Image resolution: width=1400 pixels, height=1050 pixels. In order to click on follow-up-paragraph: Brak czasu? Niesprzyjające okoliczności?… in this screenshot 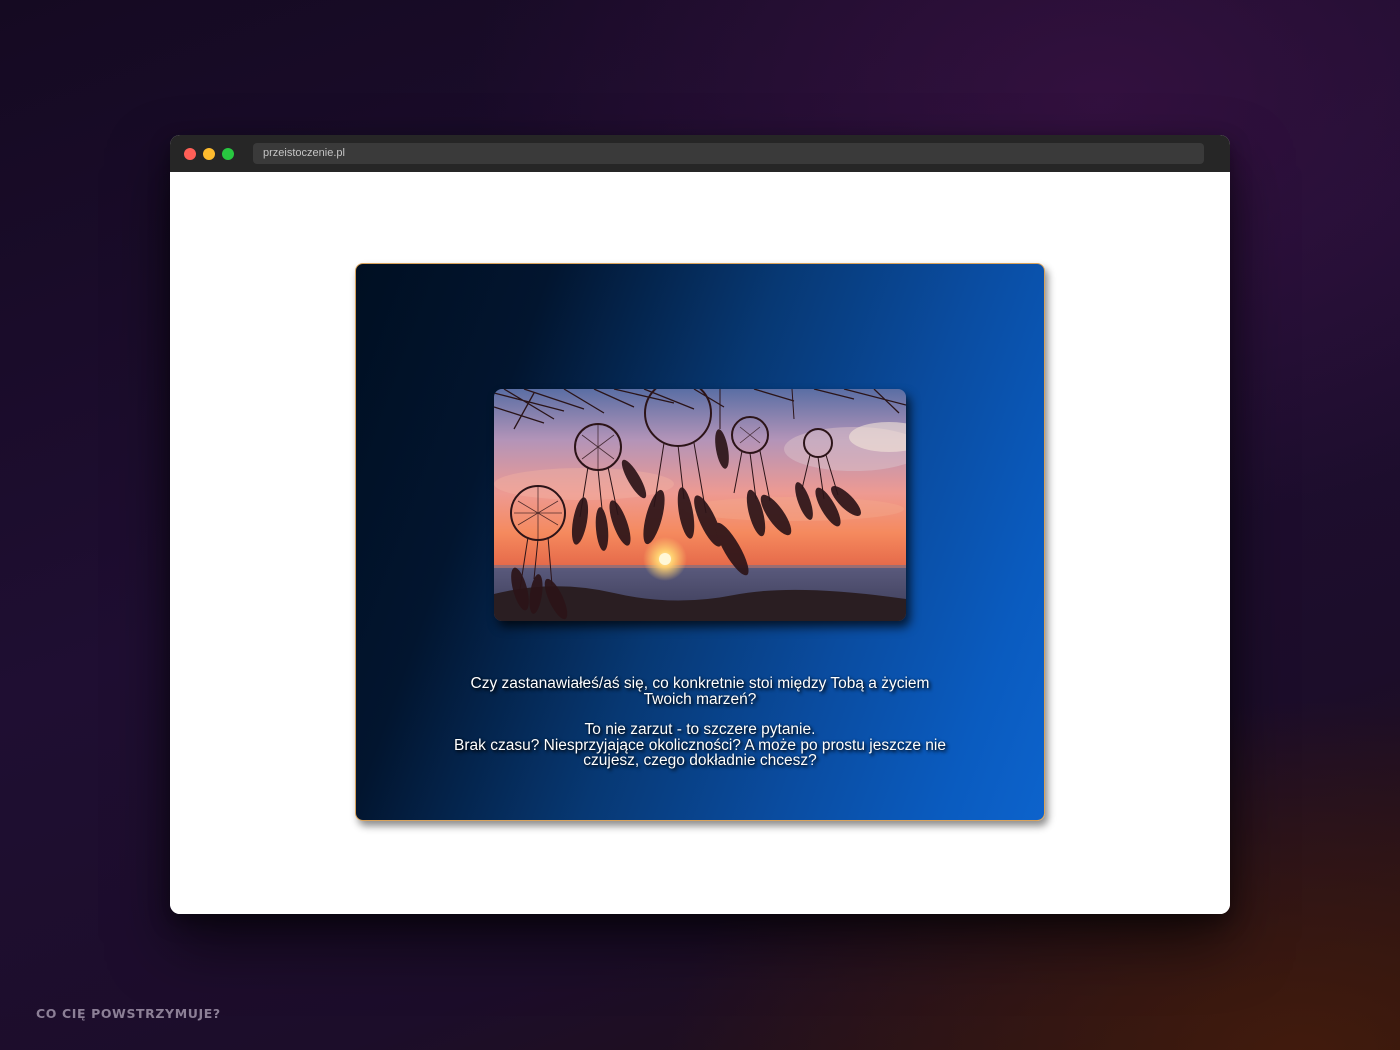, I will do `click(700, 752)`.